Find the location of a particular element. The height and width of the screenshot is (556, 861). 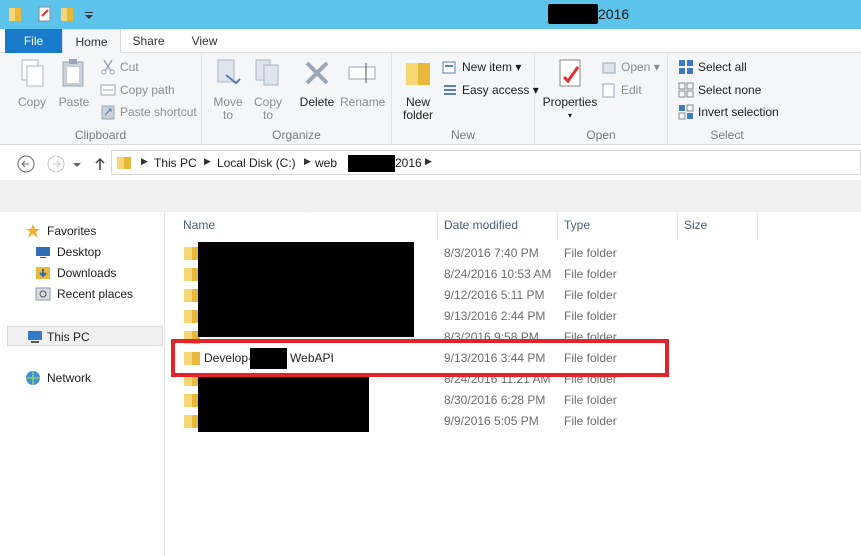

breadcrumb-current: 2016 is located at coordinates (408, 163).